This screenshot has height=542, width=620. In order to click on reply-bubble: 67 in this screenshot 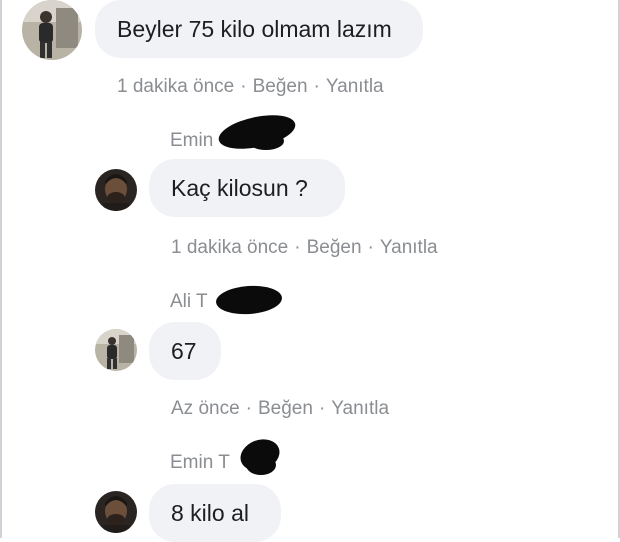, I will do `click(185, 351)`.